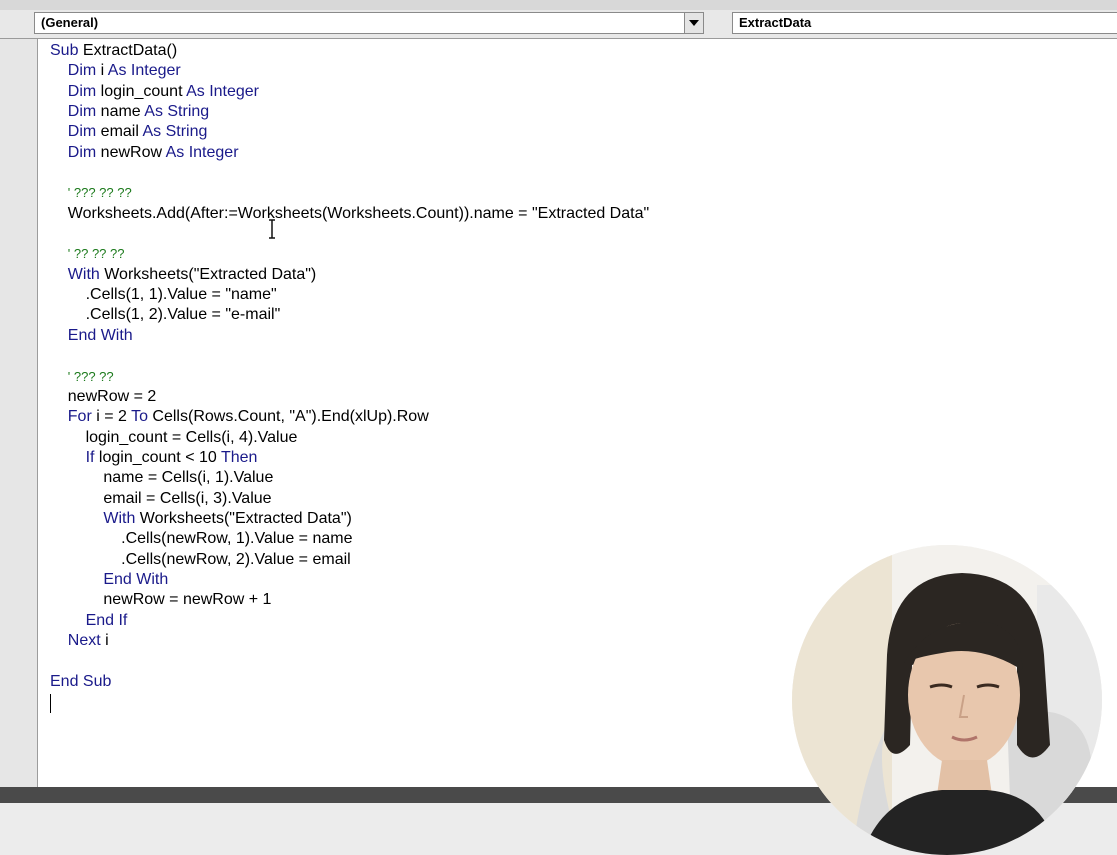 The height and width of the screenshot is (855, 1117). I want to click on code-line: ' ?? ?? ??, so click(349, 254).